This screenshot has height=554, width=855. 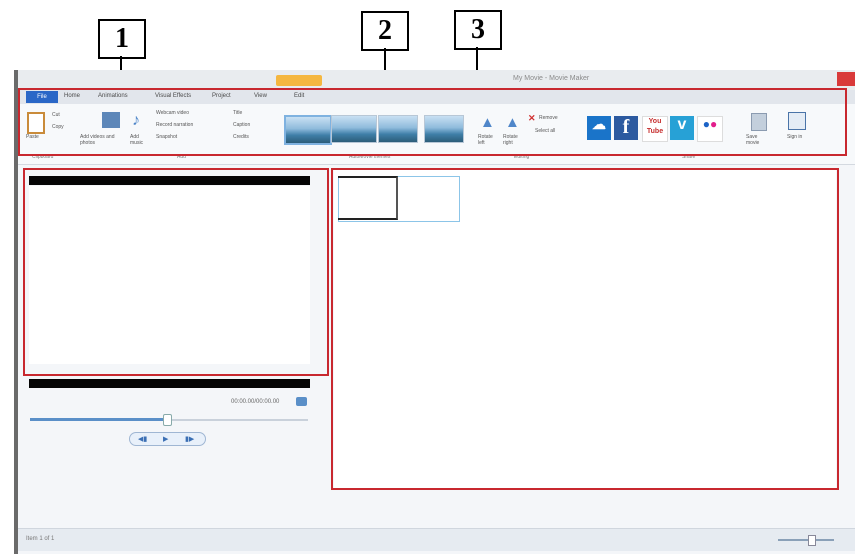 I want to click on split-view-icon, so click(x=301, y=401).